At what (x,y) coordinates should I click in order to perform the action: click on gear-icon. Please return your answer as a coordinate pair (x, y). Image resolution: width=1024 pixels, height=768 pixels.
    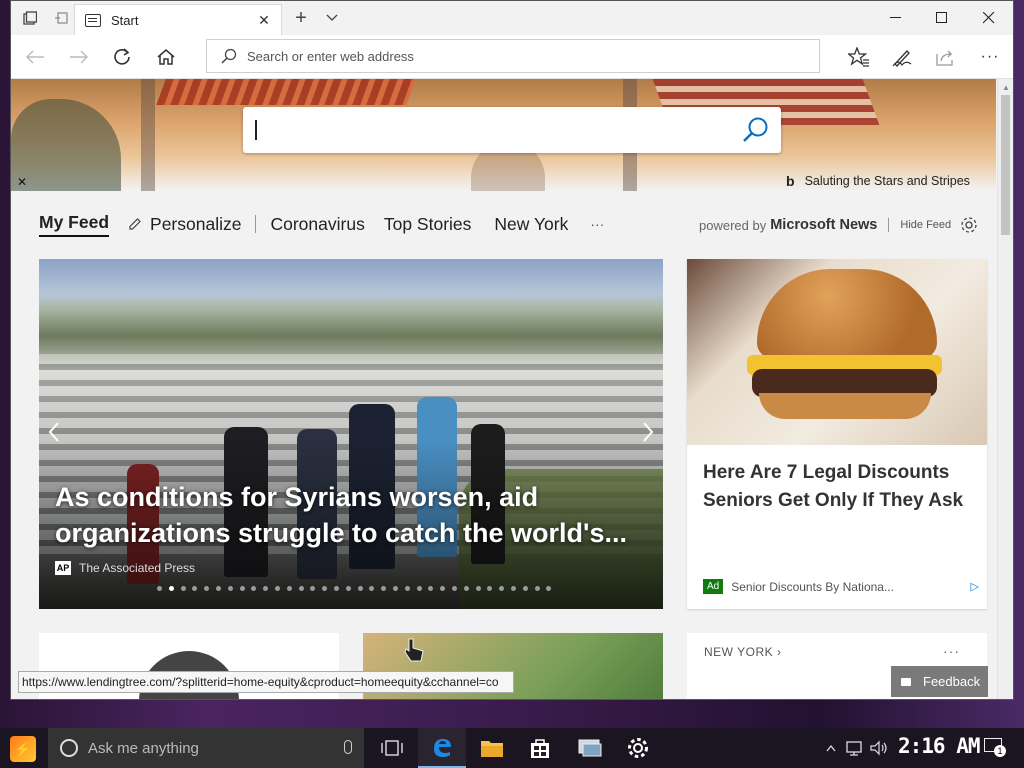
    Looking at the image, I should click on (969, 225).